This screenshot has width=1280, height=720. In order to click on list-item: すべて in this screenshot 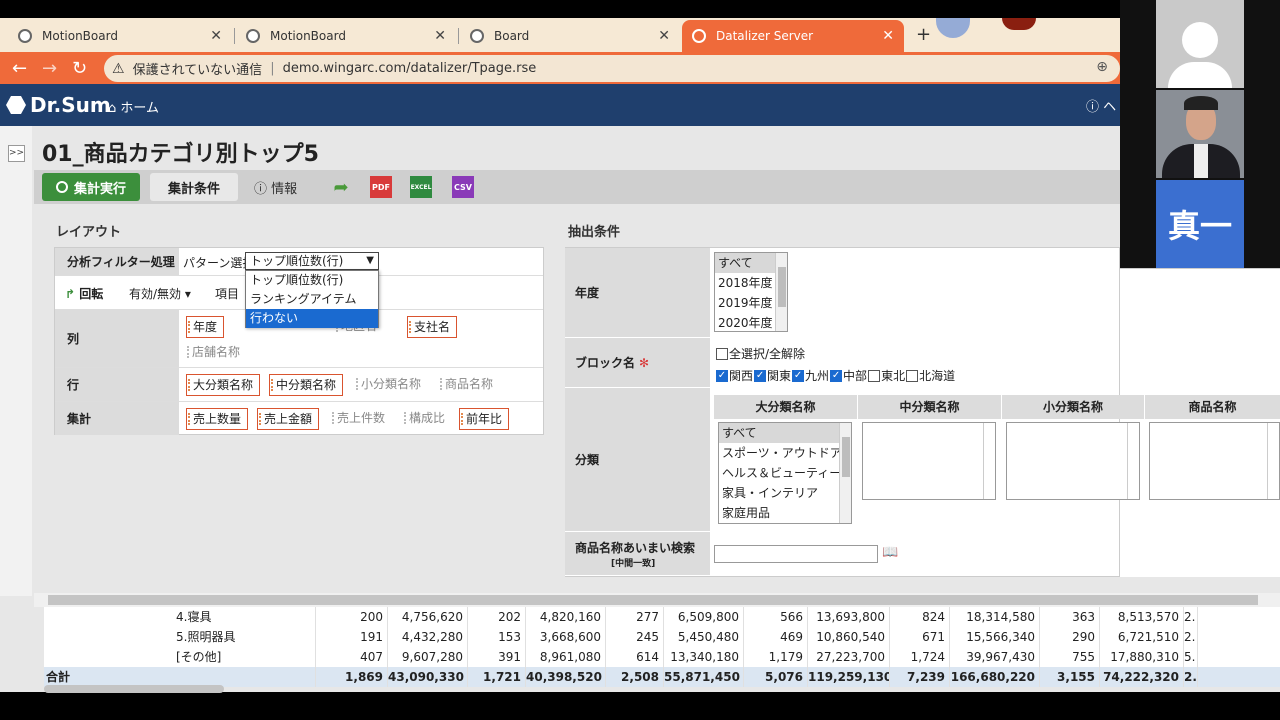, I will do `click(785, 433)`.